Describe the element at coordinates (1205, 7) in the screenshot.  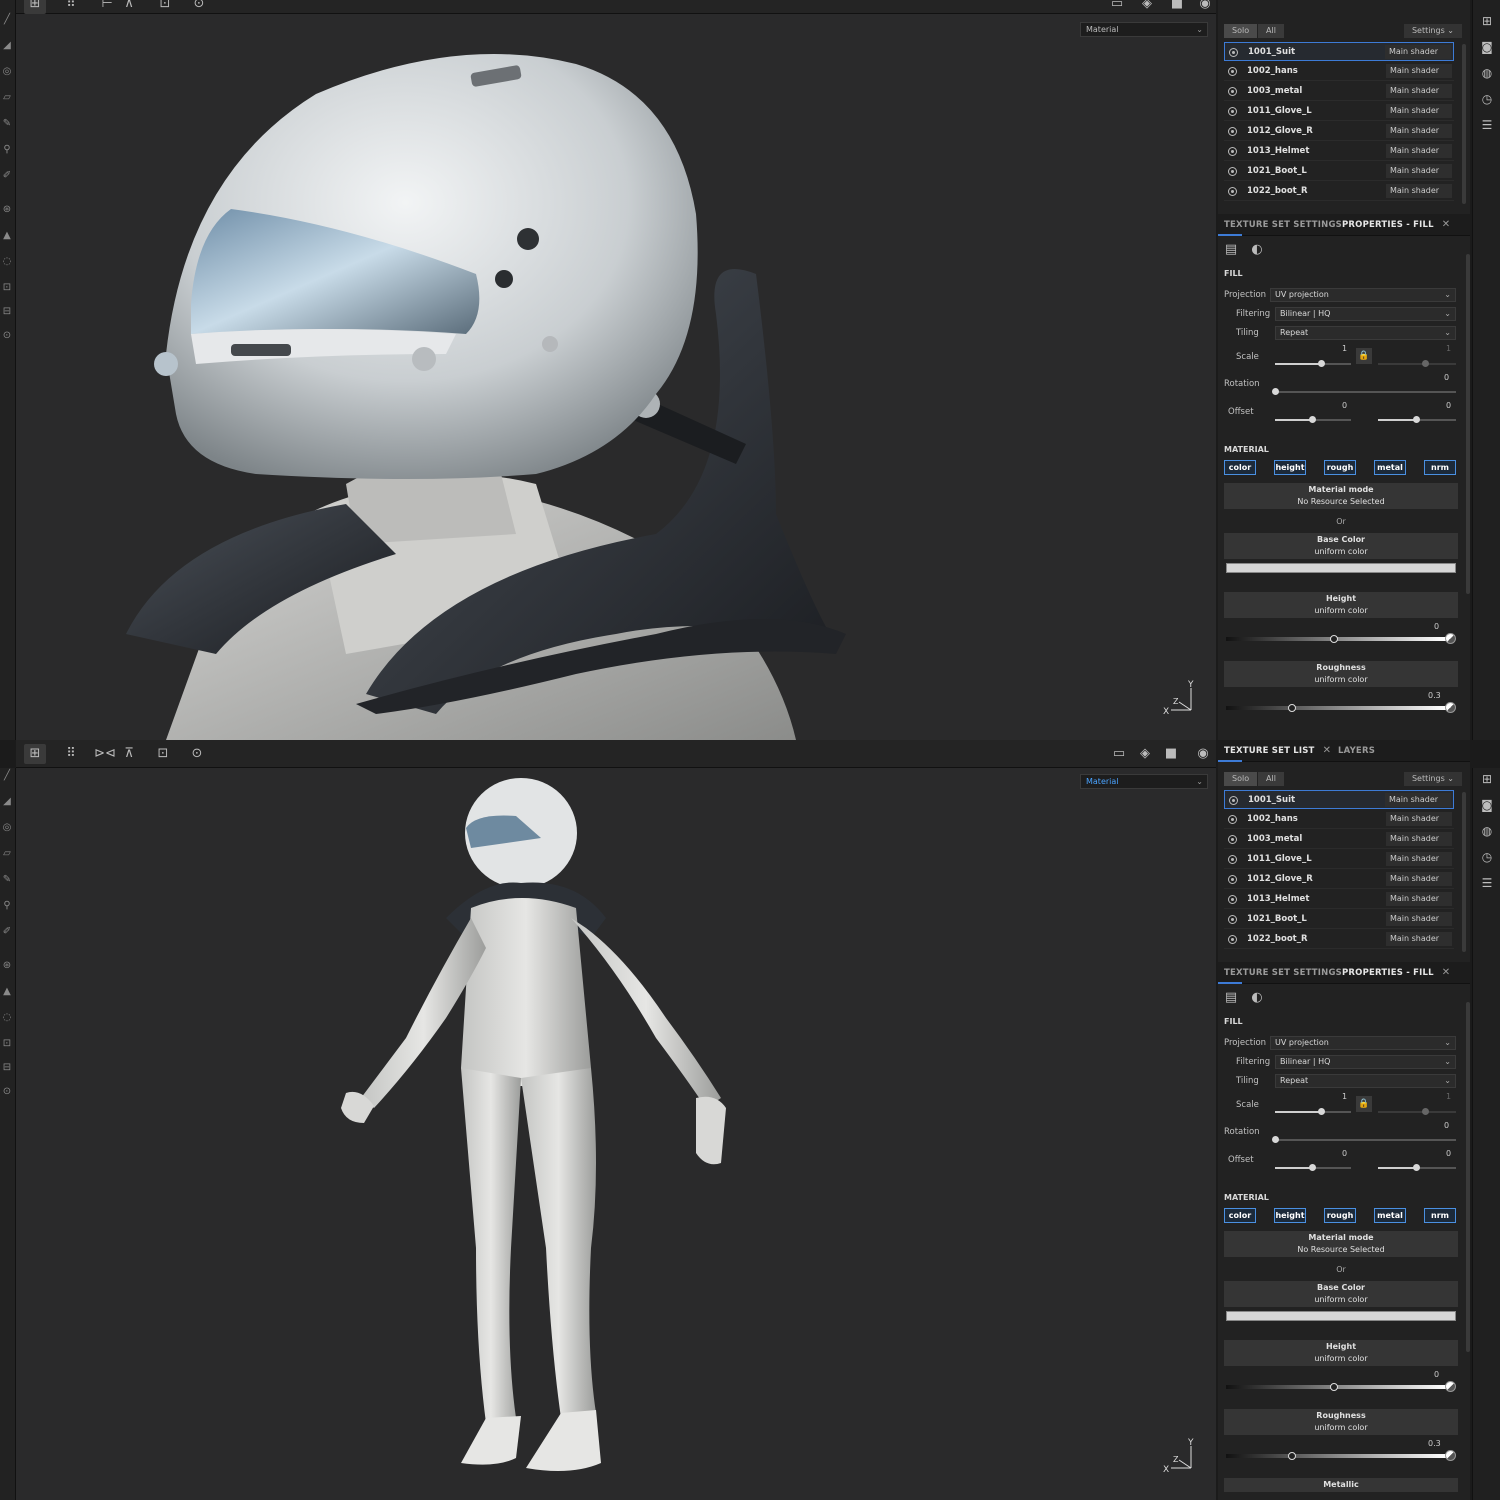
I see `screenshot-icon: ◉` at that location.